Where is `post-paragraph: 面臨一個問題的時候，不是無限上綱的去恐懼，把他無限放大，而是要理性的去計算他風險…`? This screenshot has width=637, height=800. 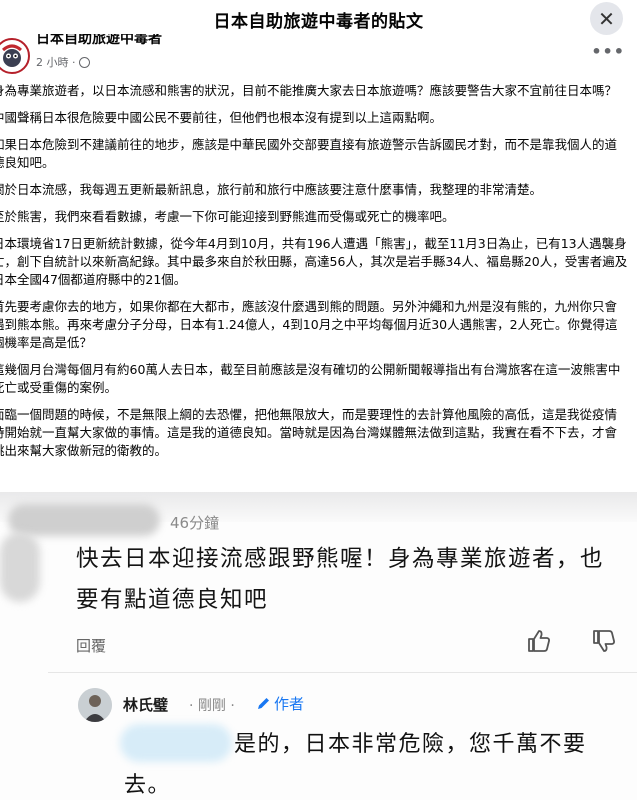
post-paragraph: 面臨一個問題的時候，不是無限上綱的去恐懼，把他無限放大，而是要理性的去計算他風險… is located at coordinates (309, 432).